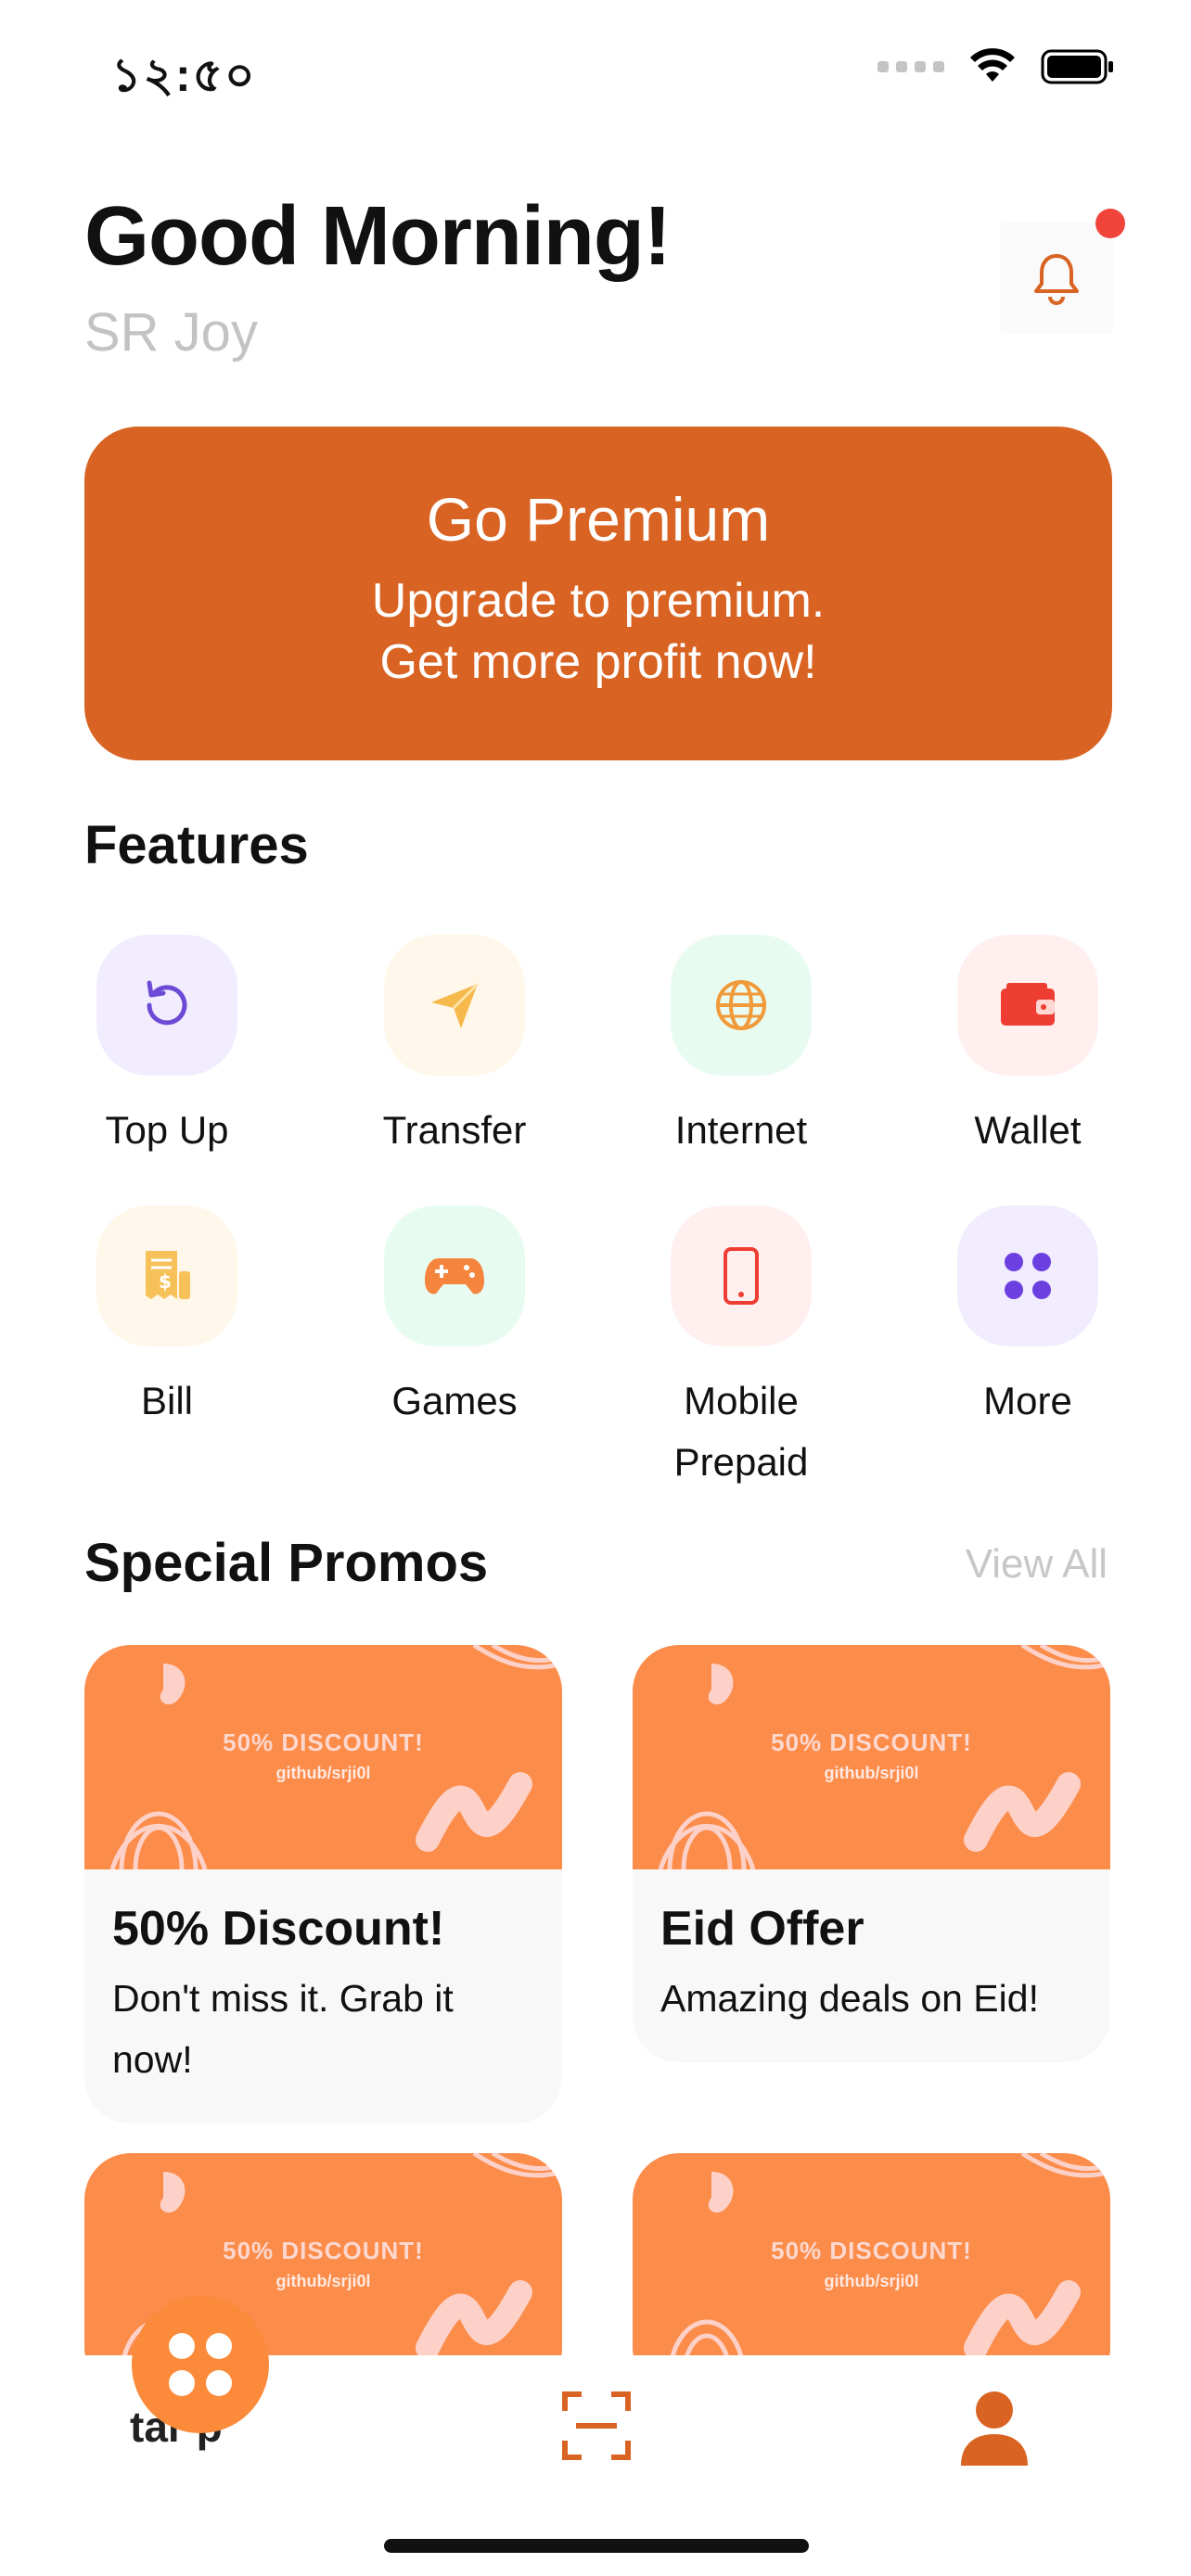  Describe the element at coordinates (166, 1400) in the screenshot. I see `feature-label: Bill` at that location.